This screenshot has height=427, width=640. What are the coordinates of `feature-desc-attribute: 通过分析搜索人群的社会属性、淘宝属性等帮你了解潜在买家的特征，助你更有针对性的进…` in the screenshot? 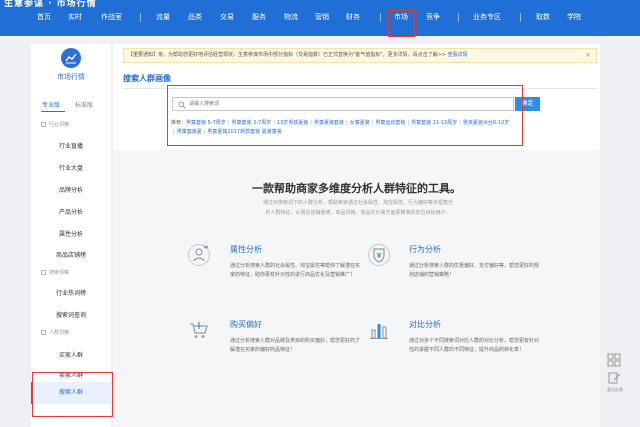 It's located at (295, 270).